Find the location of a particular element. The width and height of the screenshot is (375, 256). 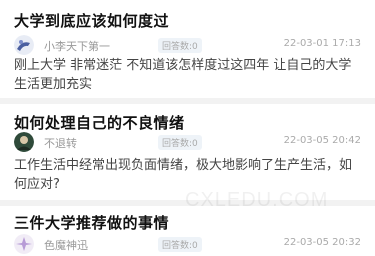

post-time: 22-03-05 20:32 is located at coordinates (322, 242).